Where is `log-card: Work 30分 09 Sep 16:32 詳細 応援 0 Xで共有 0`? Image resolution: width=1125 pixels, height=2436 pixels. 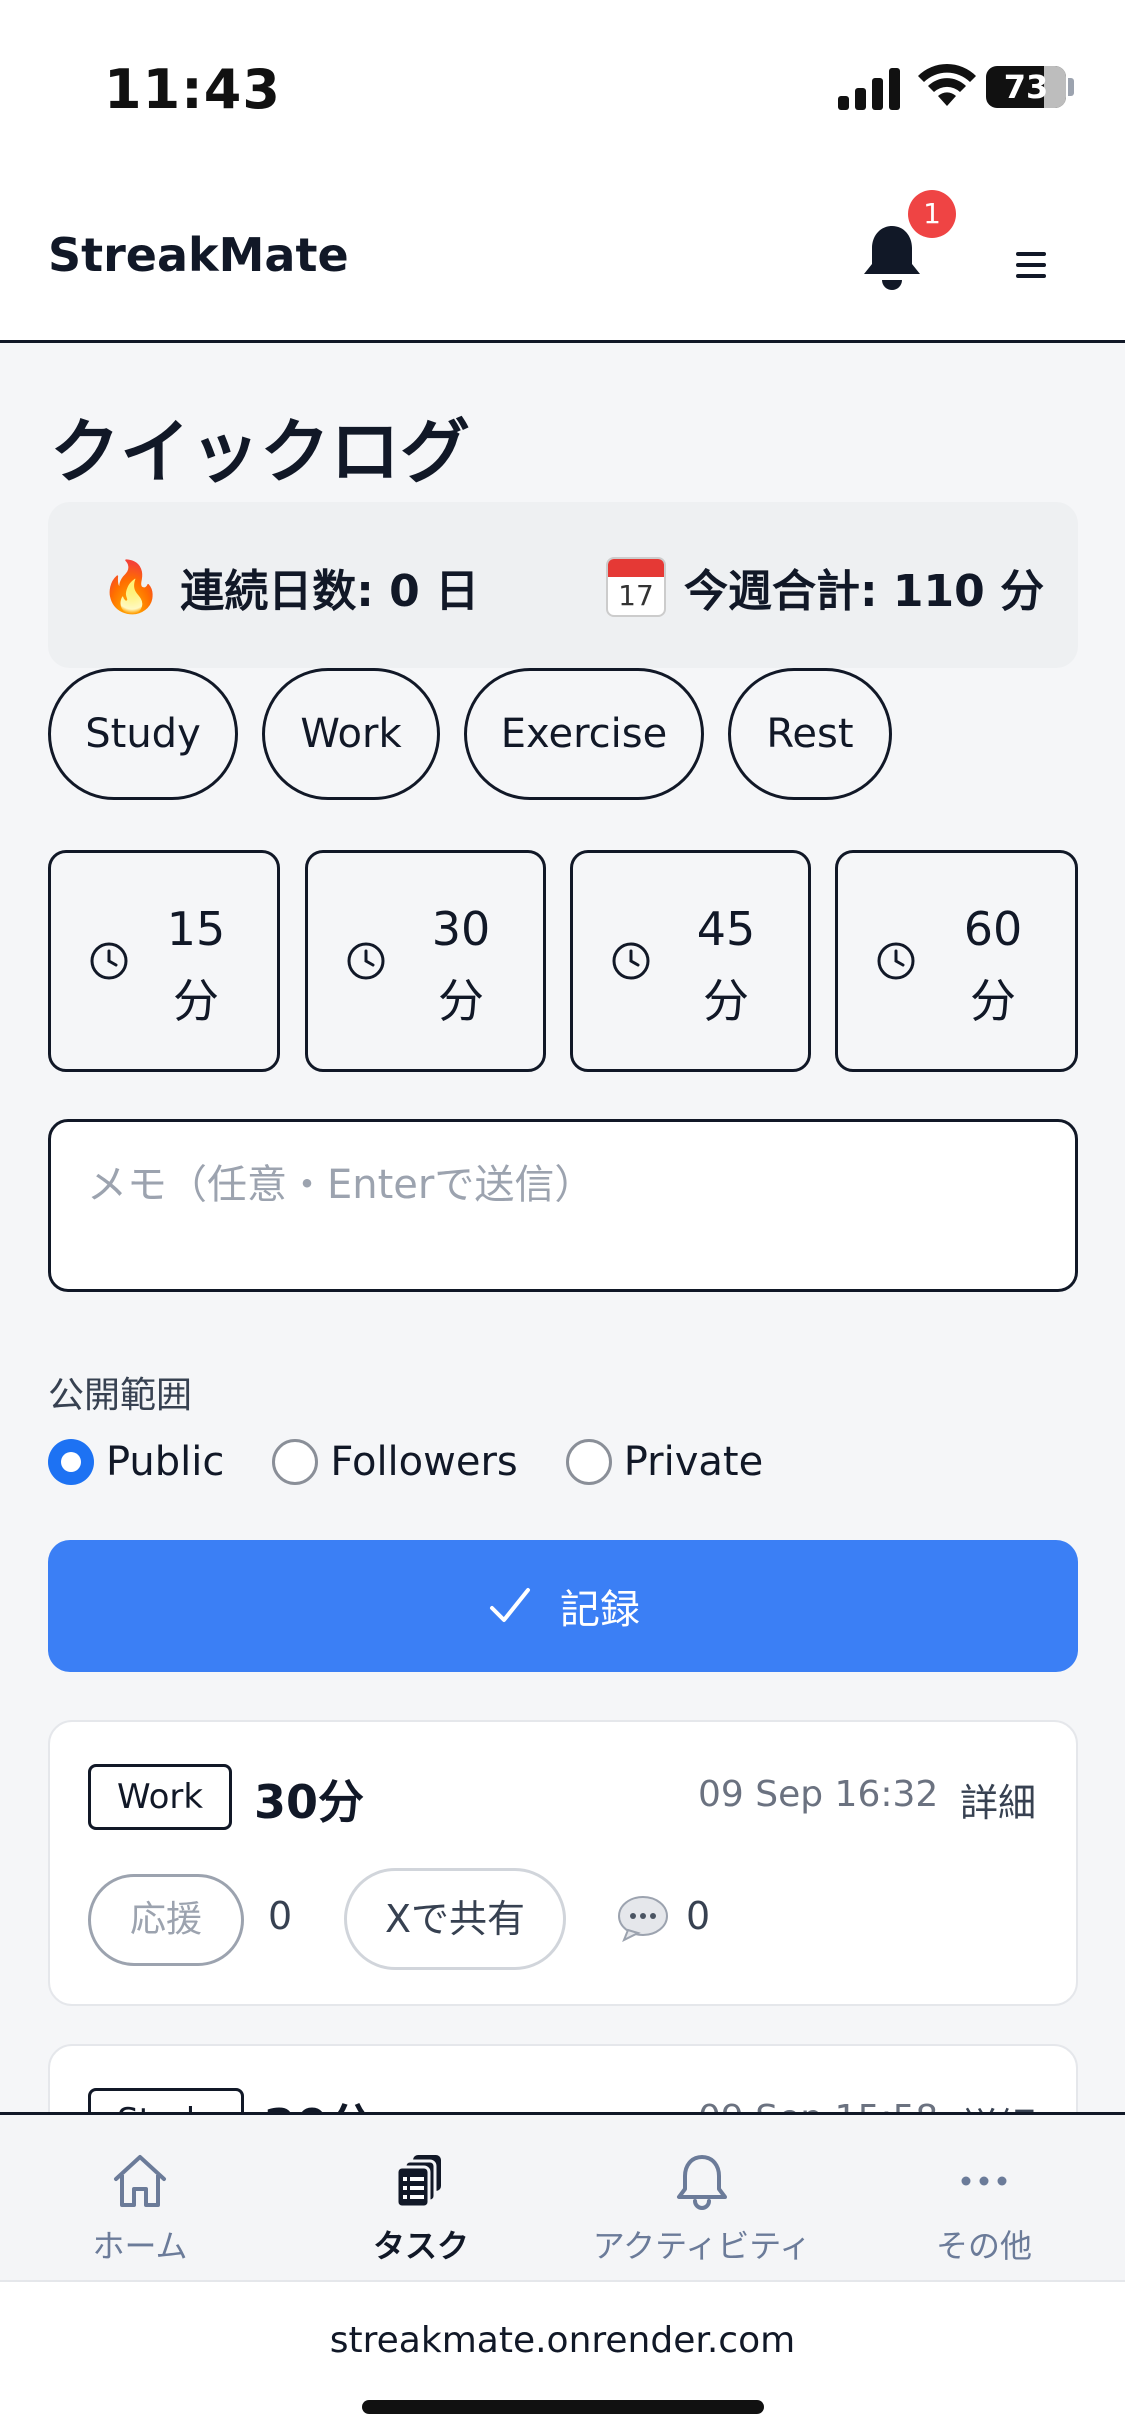
log-card: Work 30分 09 Sep 16:32 詳細 応援 0 Xで共有 0 is located at coordinates (563, 1863).